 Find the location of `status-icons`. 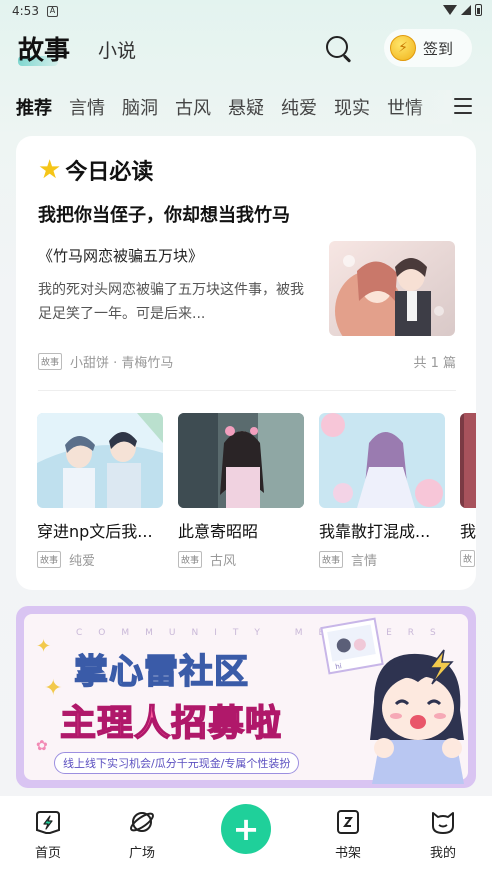

status-icons is located at coordinates (462, 10).